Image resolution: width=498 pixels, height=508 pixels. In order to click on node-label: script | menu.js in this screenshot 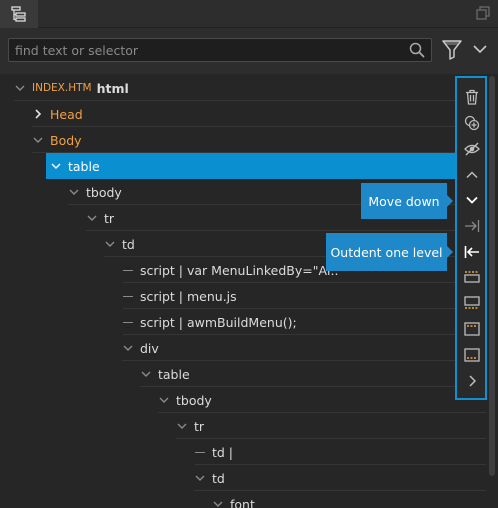, I will do `click(188, 296)`.